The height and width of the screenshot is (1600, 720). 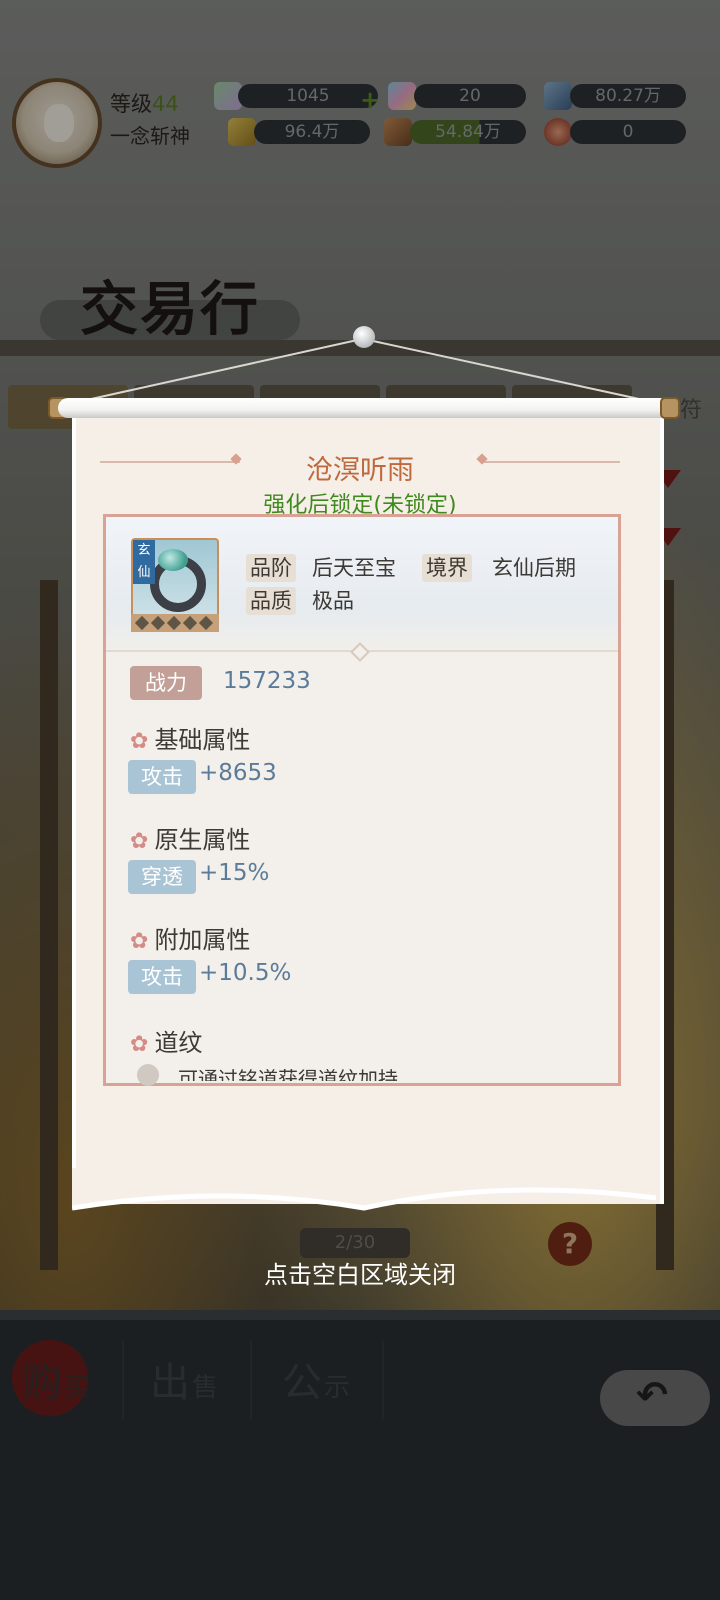 I want to click on realm-badge: 玄仙, so click(x=144, y=562).